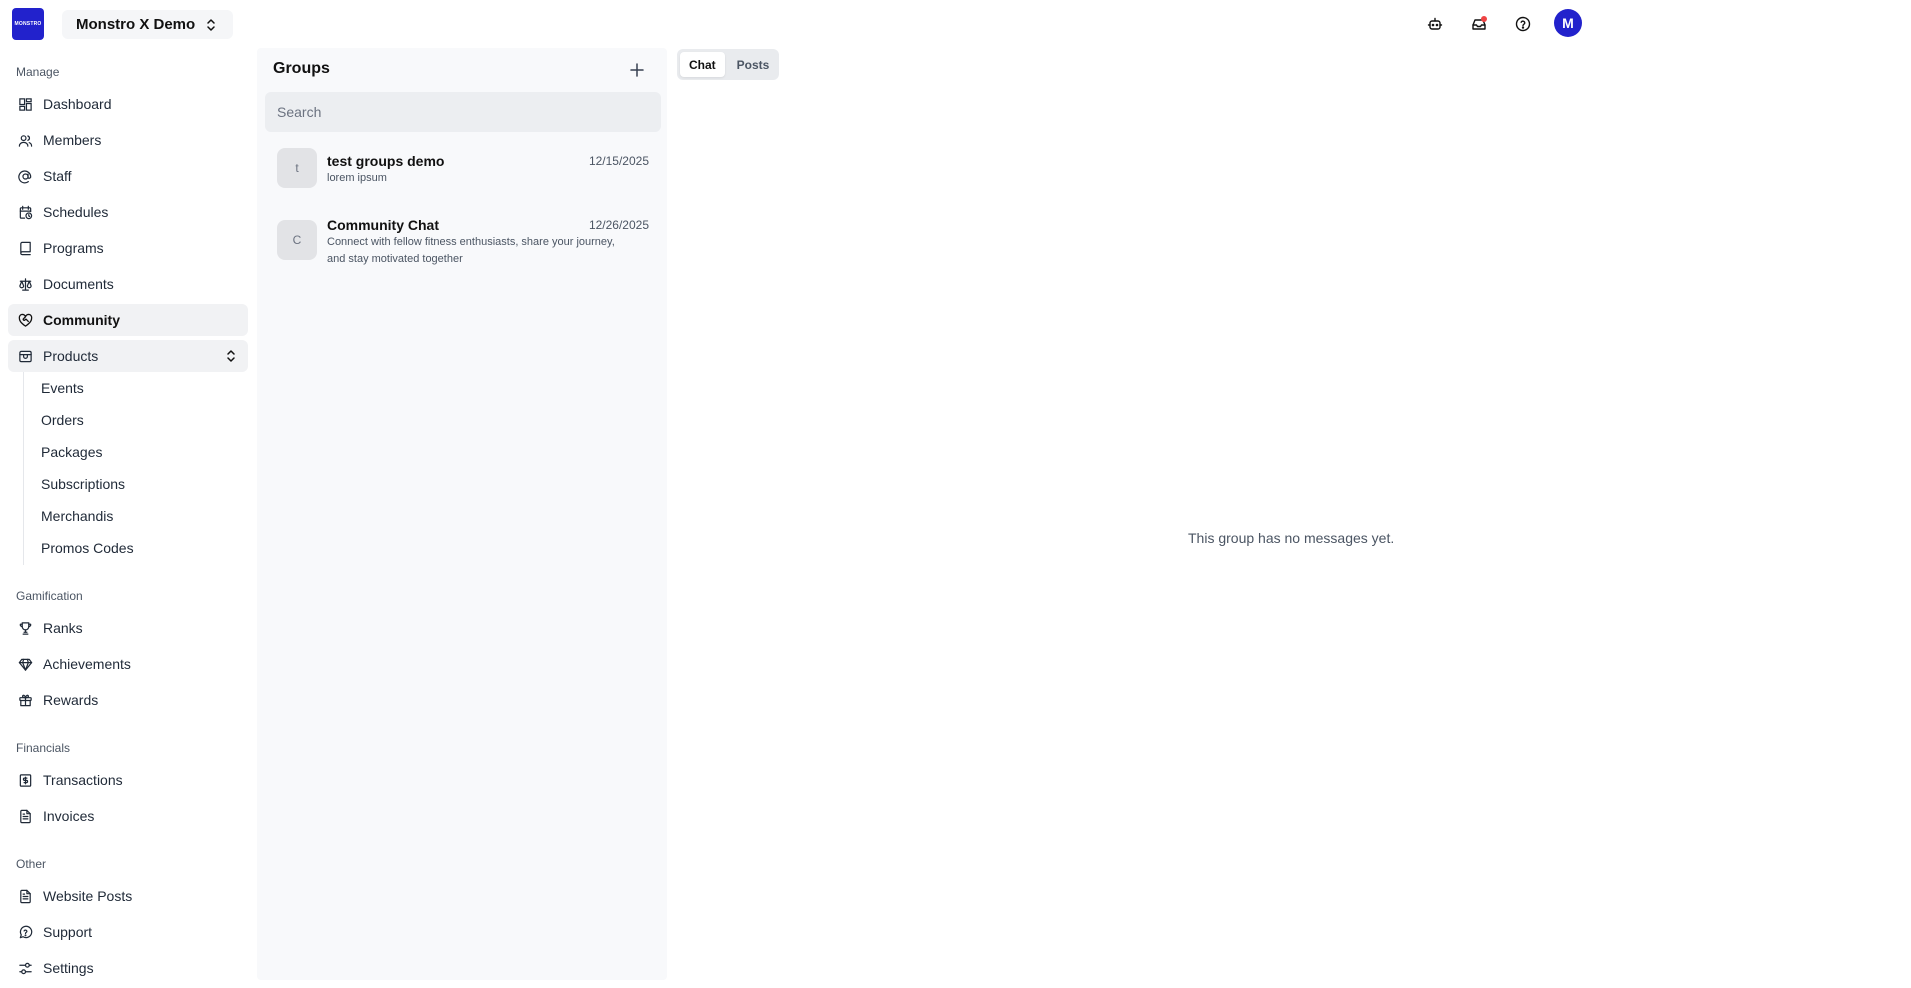 The image size is (1911, 988). Describe the element at coordinates (31, 864) in the screenshot. I see `section-label-other: Other` at that location.